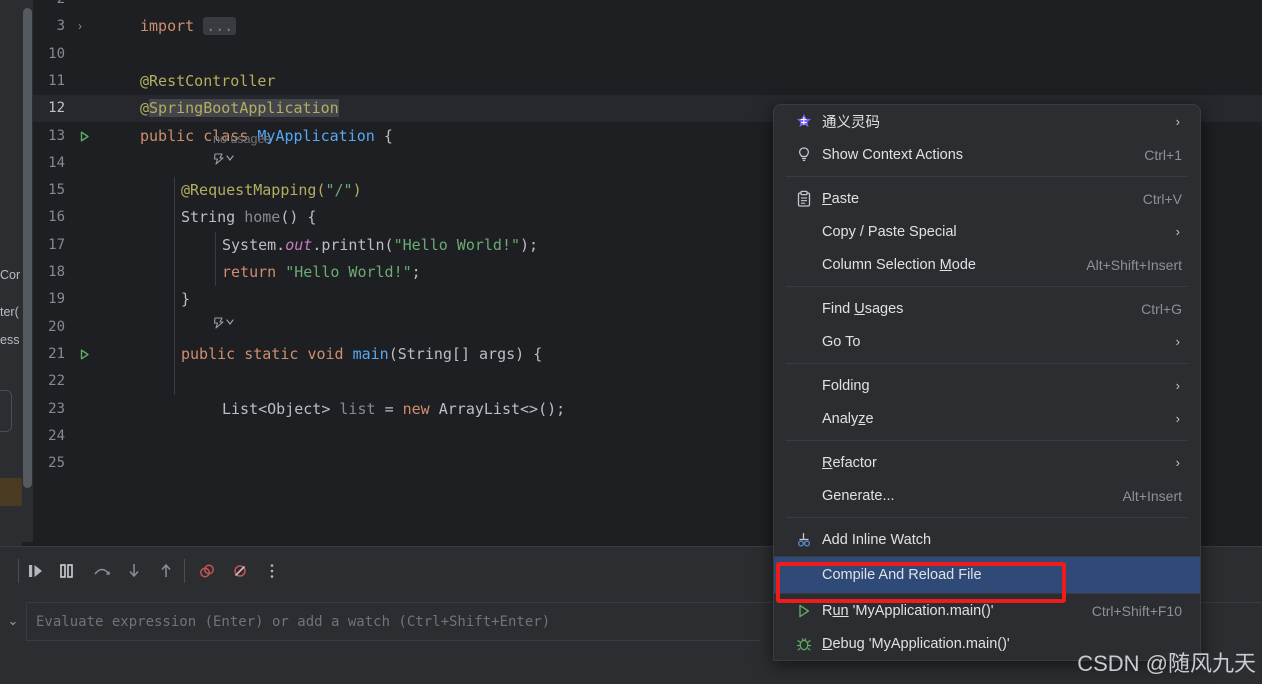 The height and width of the screenshot is (684, 1262). Describe the element at coordinates (27, 248) in the screenshot. I see `left-panel-scrollbar-thumb` at that location.